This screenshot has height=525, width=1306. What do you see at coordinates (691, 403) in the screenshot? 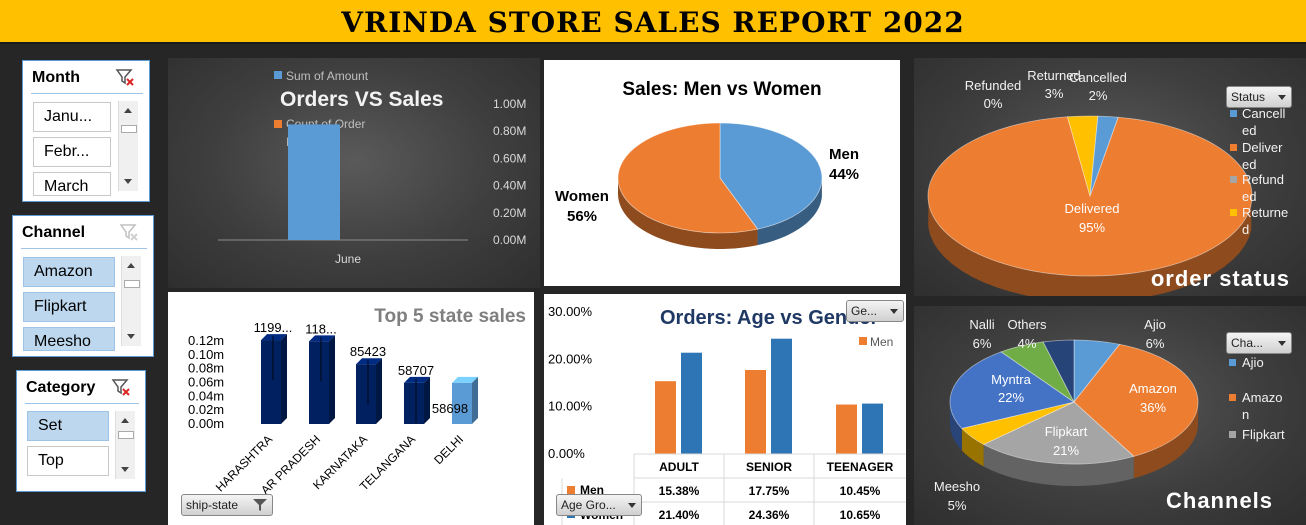
I see `bar-women-adult` at bounding box center [691, 403].